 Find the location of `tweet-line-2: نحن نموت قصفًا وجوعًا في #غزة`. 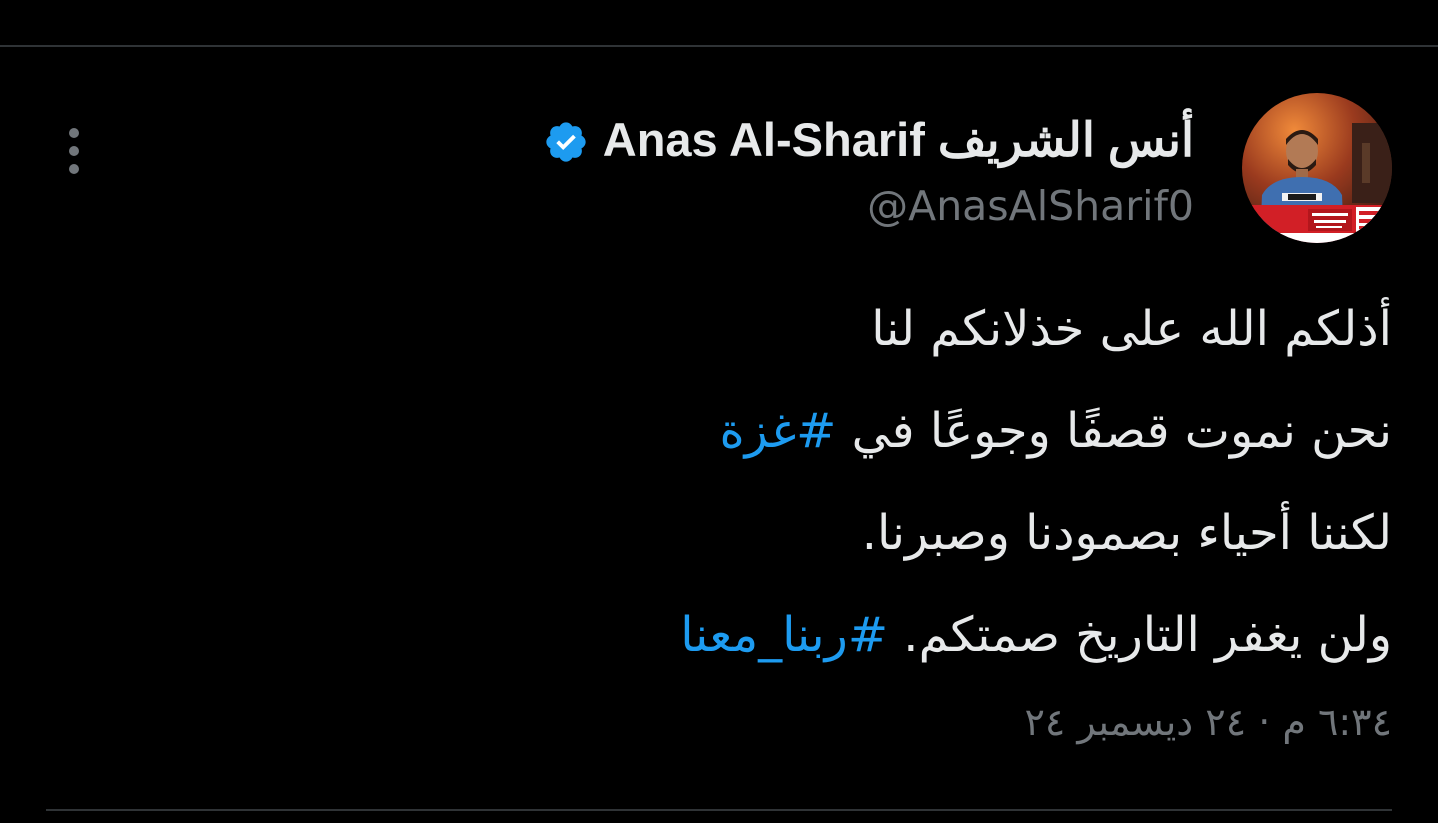

tweet-line-2: نحن نموت قصفًا وجوعًا في #غزة is located at coordinates (892, 431).